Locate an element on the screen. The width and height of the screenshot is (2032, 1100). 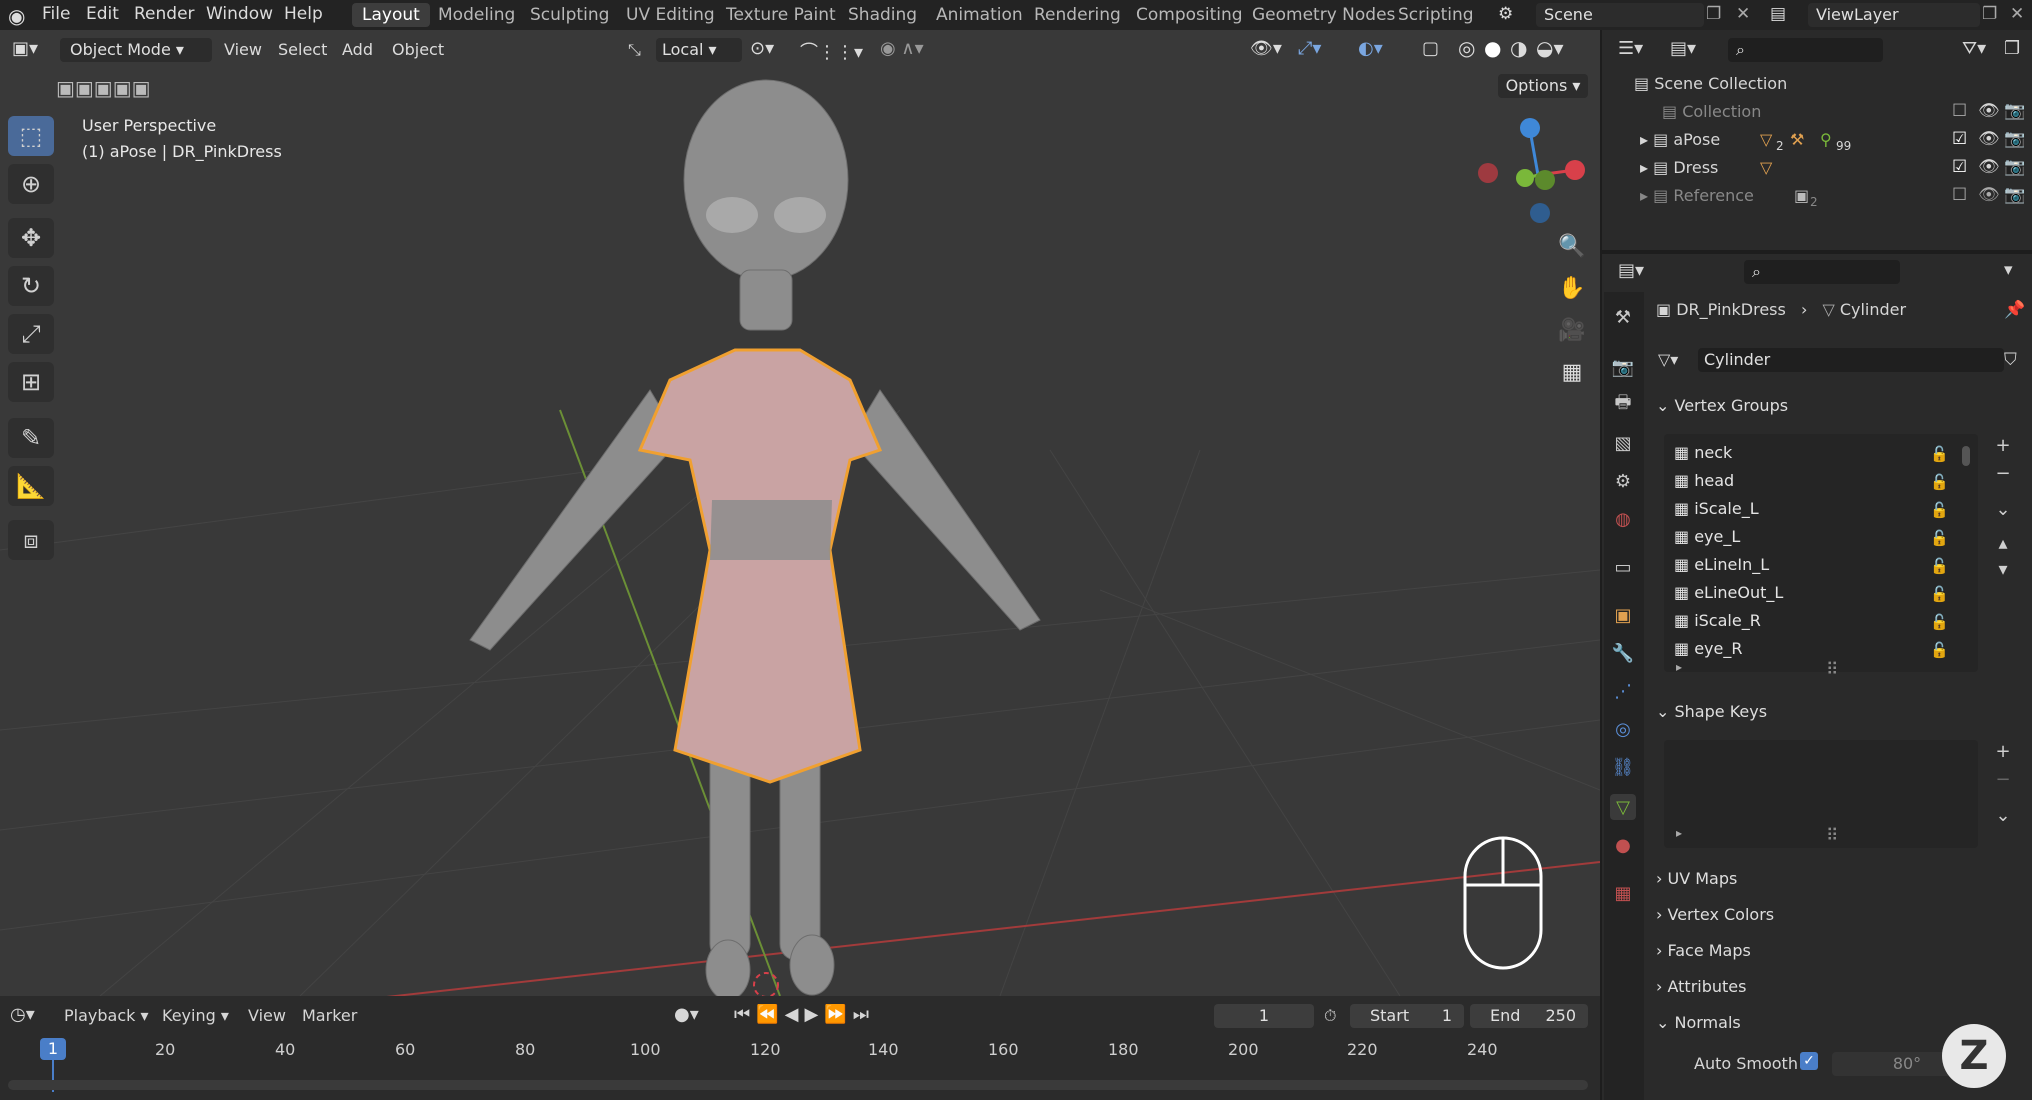
panel-vertex-colors: › Vertex Colors is located at coordinates (1838, 915).